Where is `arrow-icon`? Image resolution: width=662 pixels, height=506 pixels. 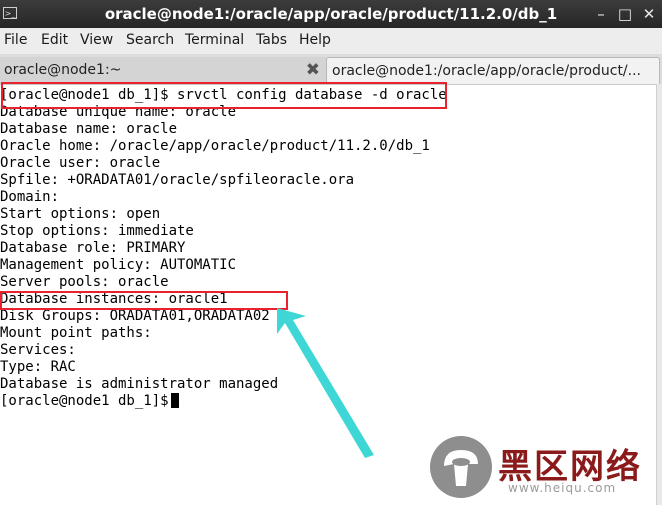
arrow-icon is located at coordinates (325, 383).